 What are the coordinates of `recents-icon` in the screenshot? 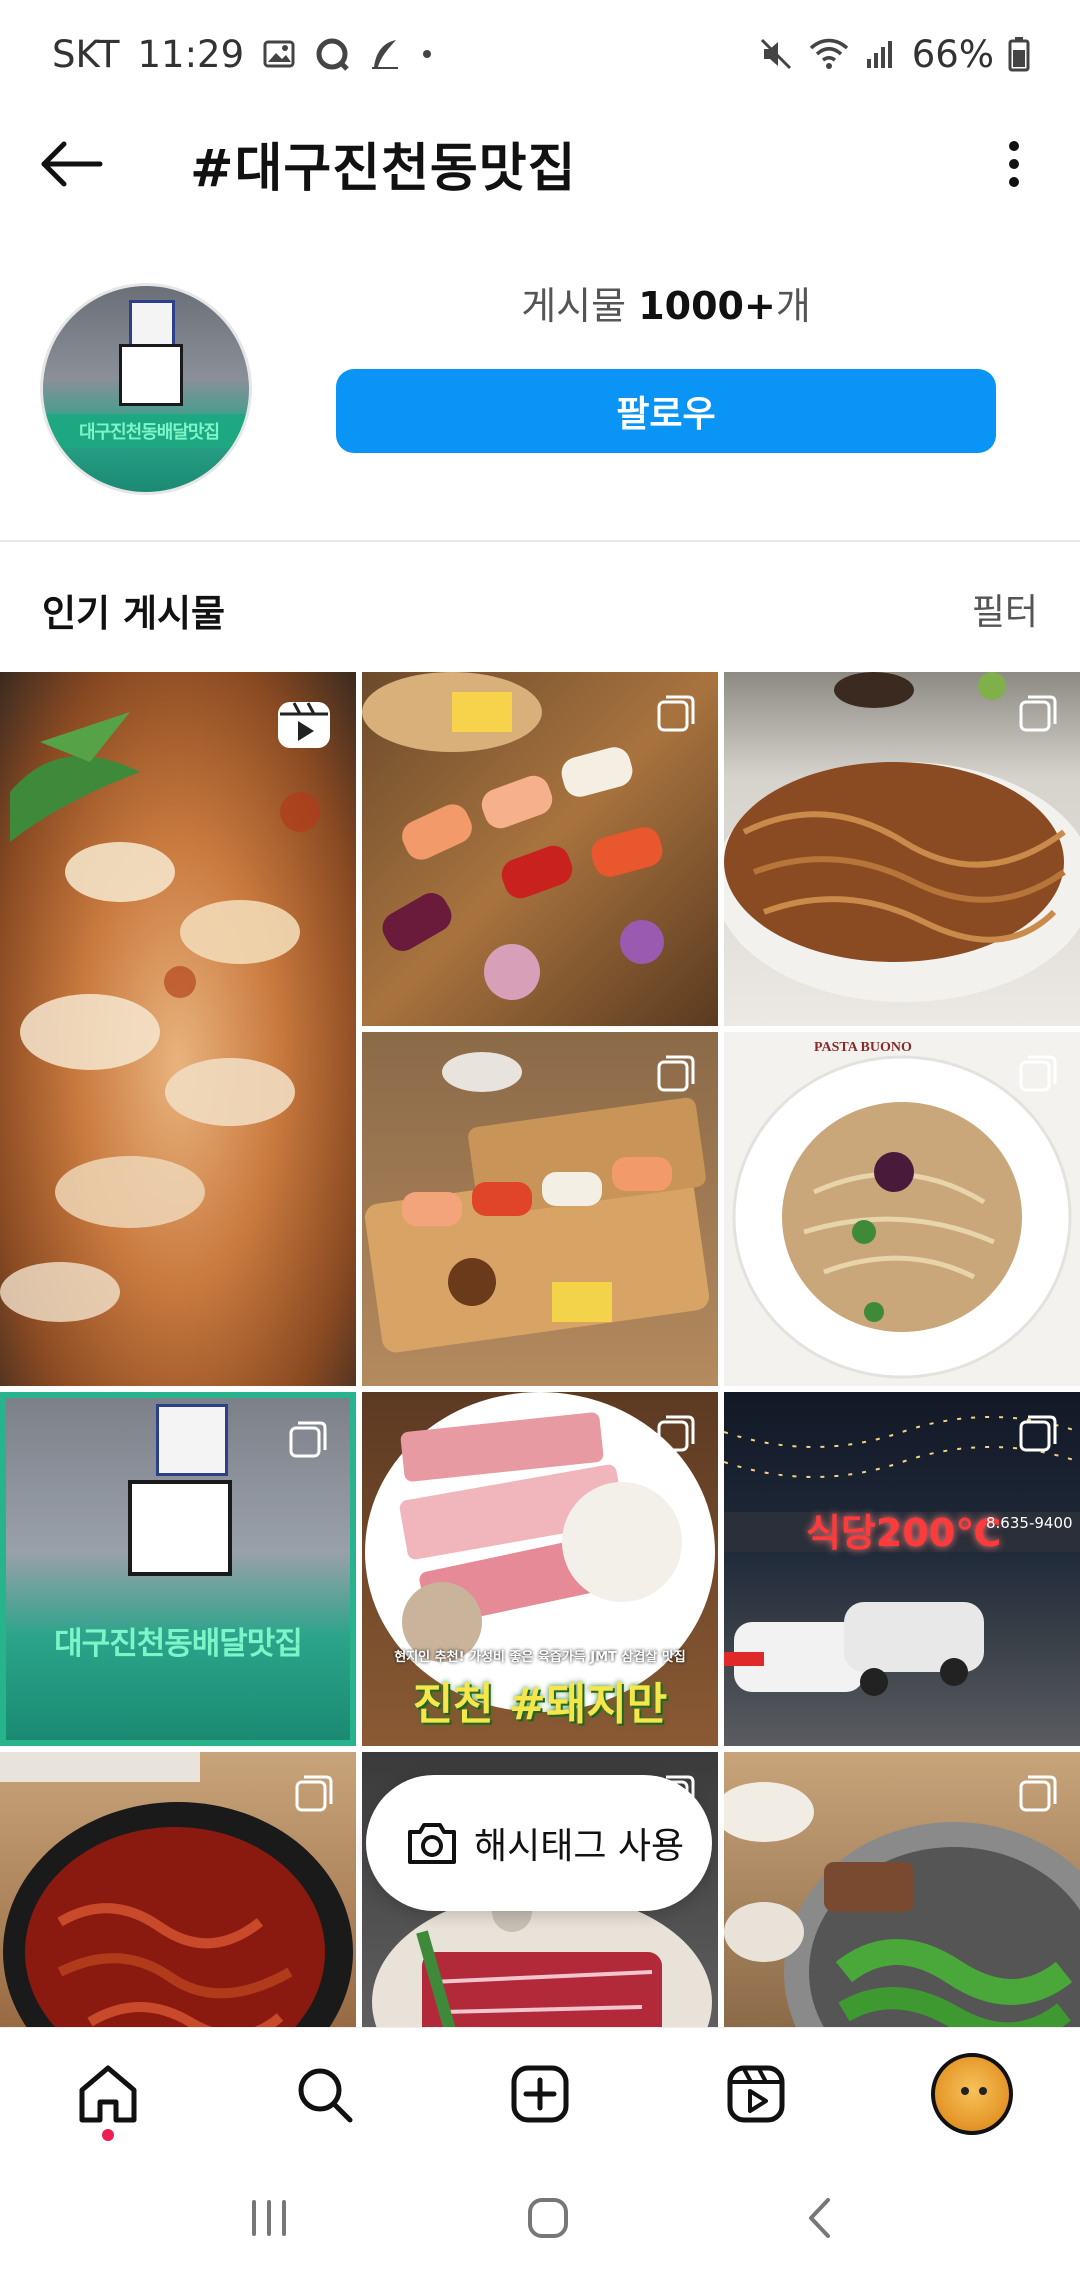 It's located at (269, 2218).